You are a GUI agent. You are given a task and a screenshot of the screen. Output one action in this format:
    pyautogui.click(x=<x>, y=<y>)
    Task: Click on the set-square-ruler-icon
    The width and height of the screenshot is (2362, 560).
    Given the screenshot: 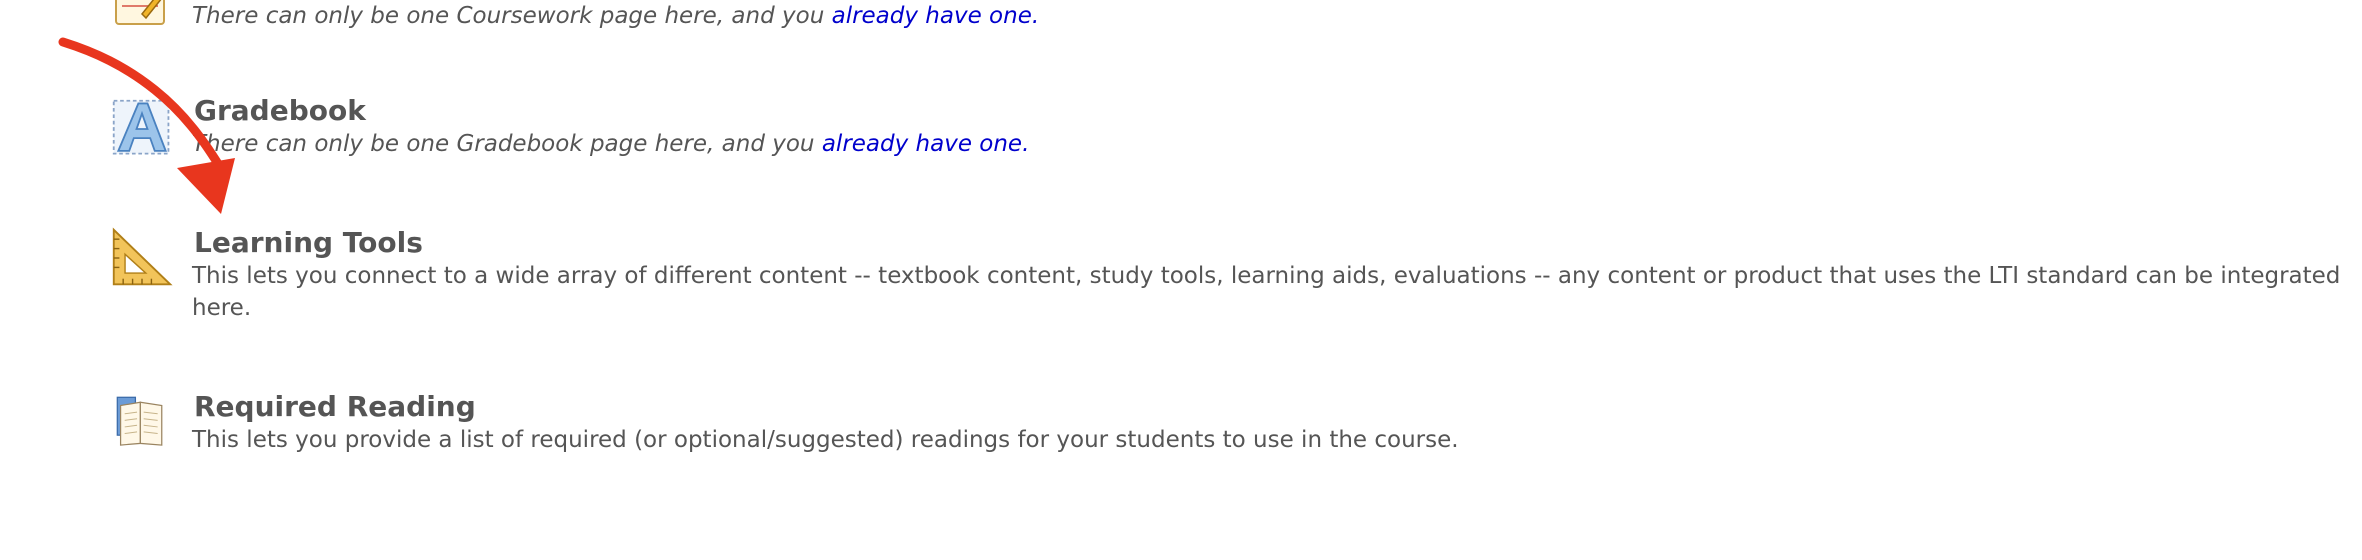 What is the action you would take?
    pyautogui.click(x=142, y=256)
    